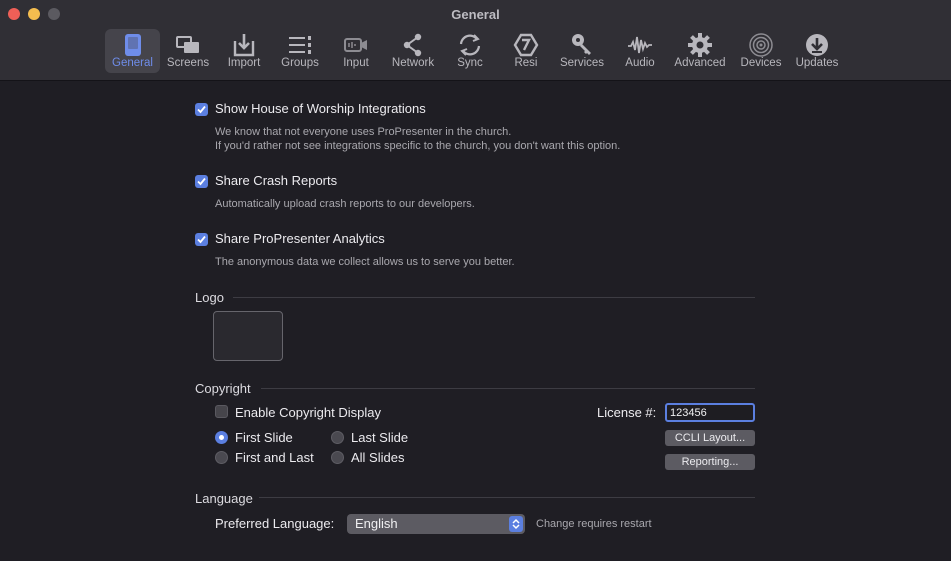 This screenshot has width=951, height=561. Describe the element at coordinates (470, 45) in the screenshot. I see `sync-icon` at that location.